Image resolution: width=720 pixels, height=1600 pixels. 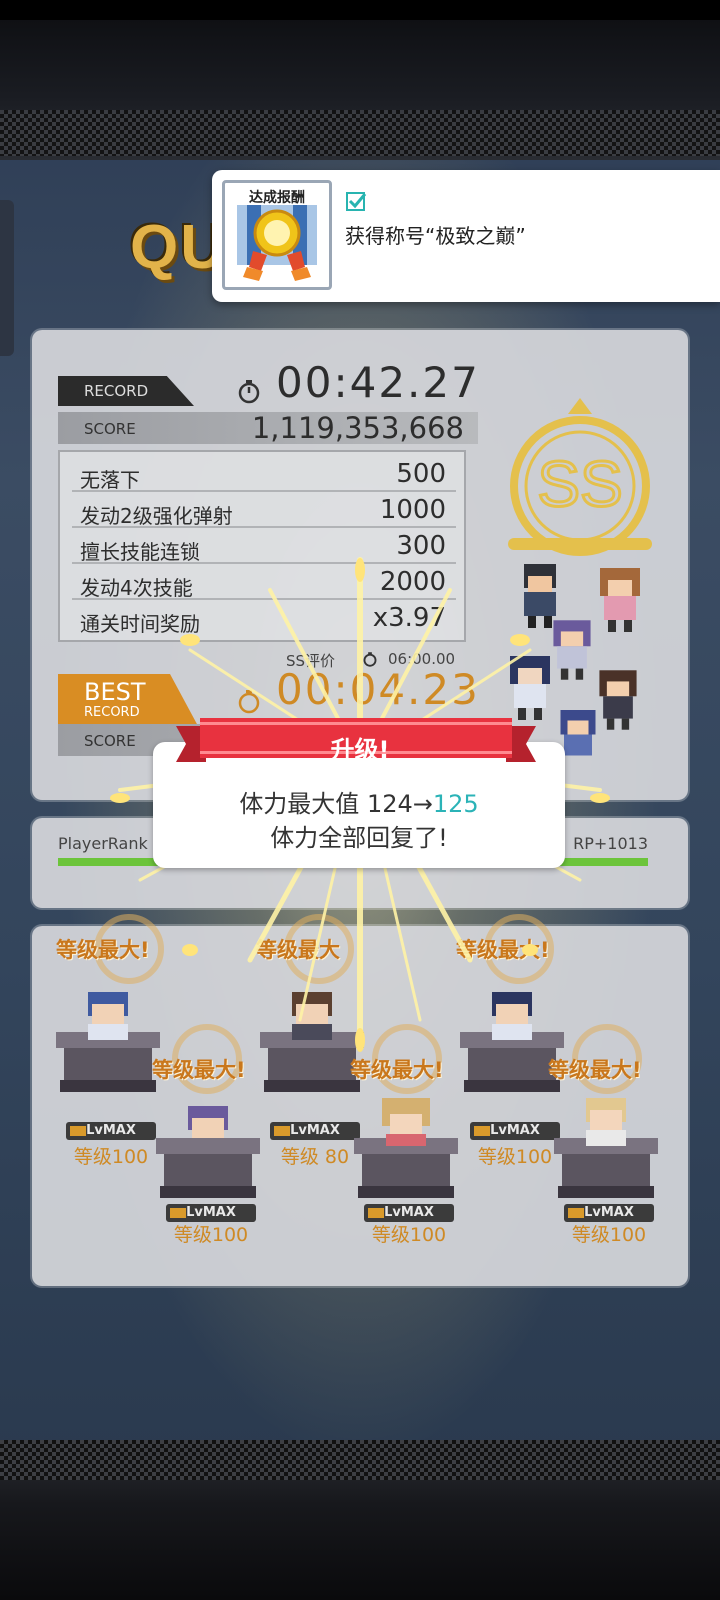 What do you see at coordinates (360, 133) in the screenshot?
I see `top-checker-pattern` at bounding box center [360, 133].